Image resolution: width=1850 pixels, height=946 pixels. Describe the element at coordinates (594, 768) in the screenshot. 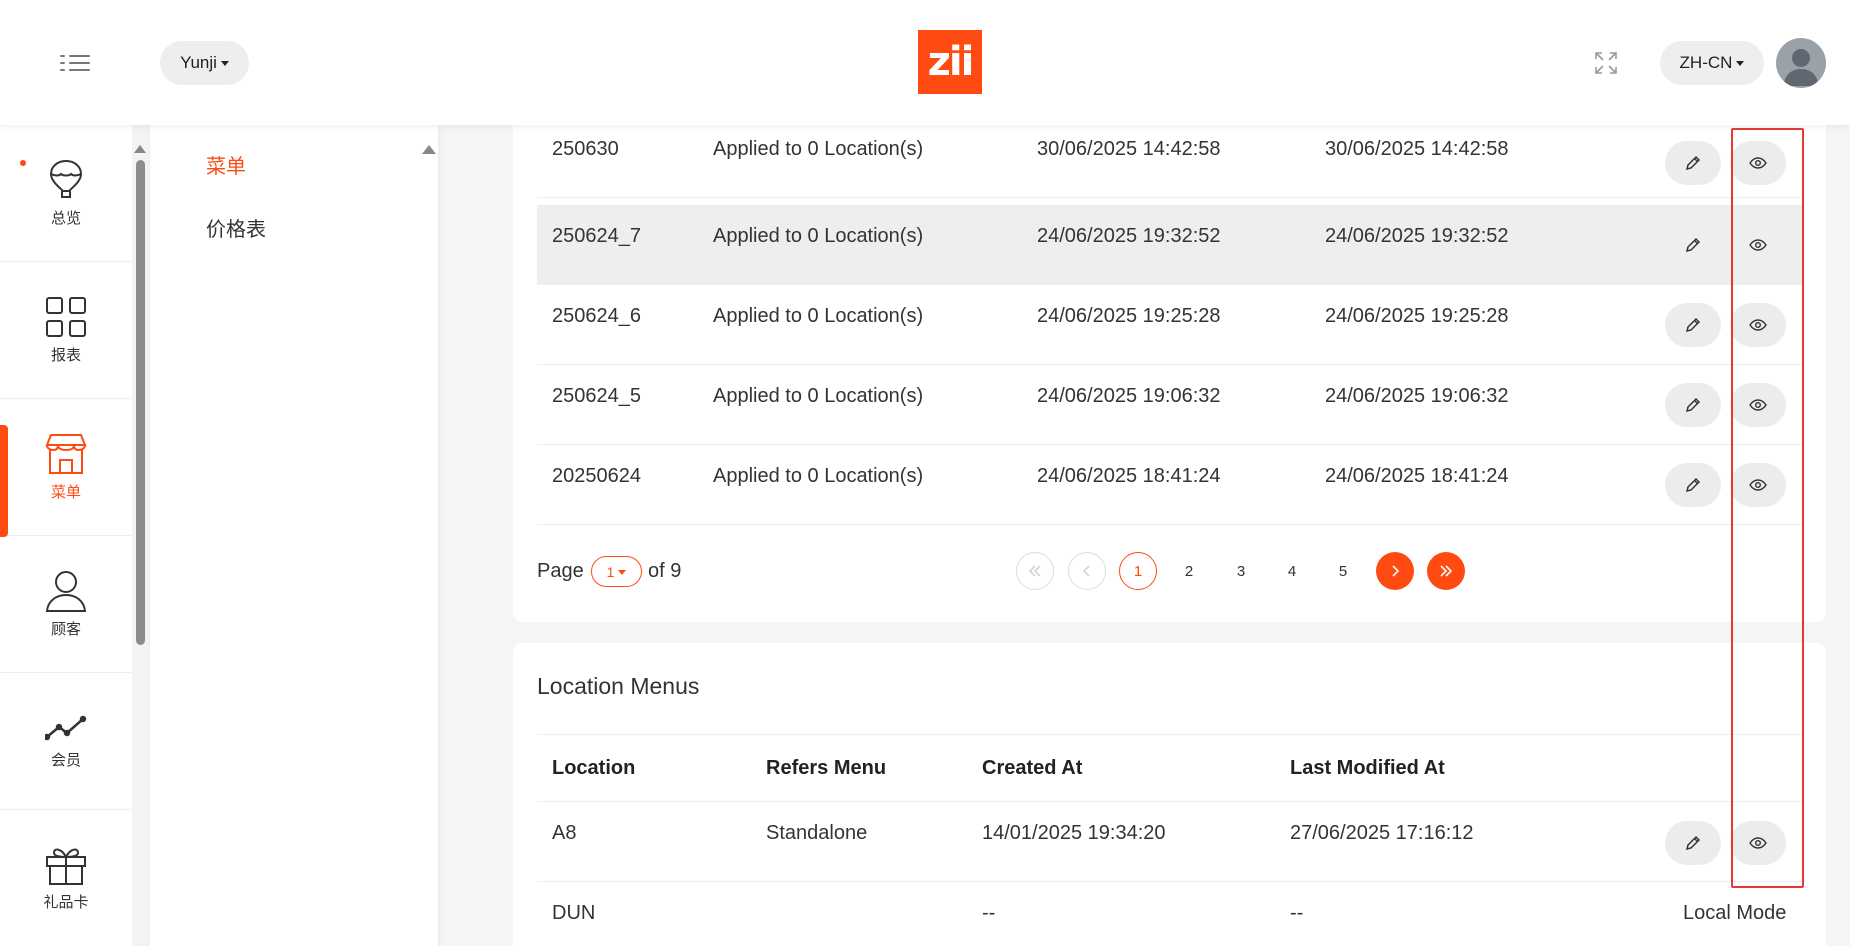

I see `column-header-location: Location` at that location.